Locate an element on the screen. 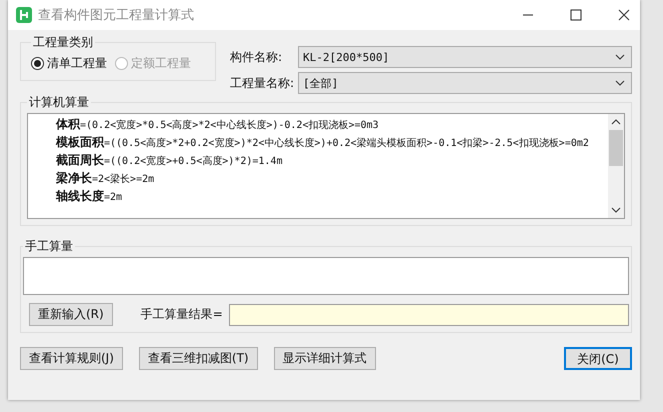 This screenshot has height=412, width=663. formula-line: 截面周长=((0.2<宽度>+0.5<高度>)*2)=1.4m is located at coordinates (169, 160).